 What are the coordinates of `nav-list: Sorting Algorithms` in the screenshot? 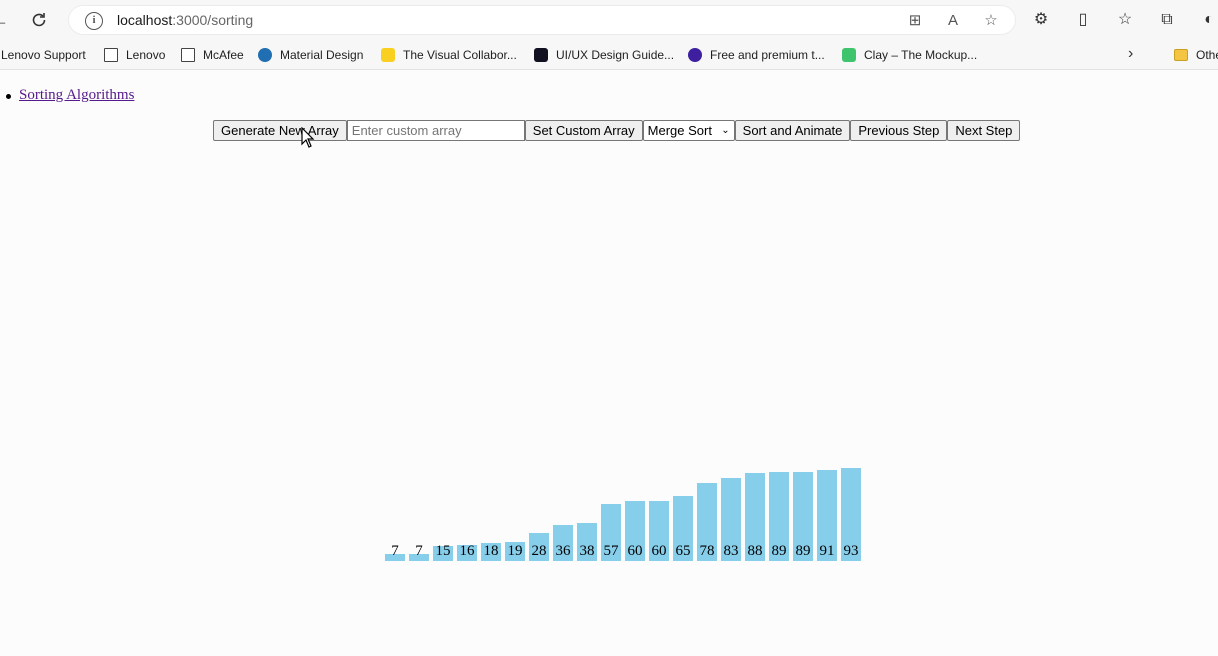 It's located at (67, 95).